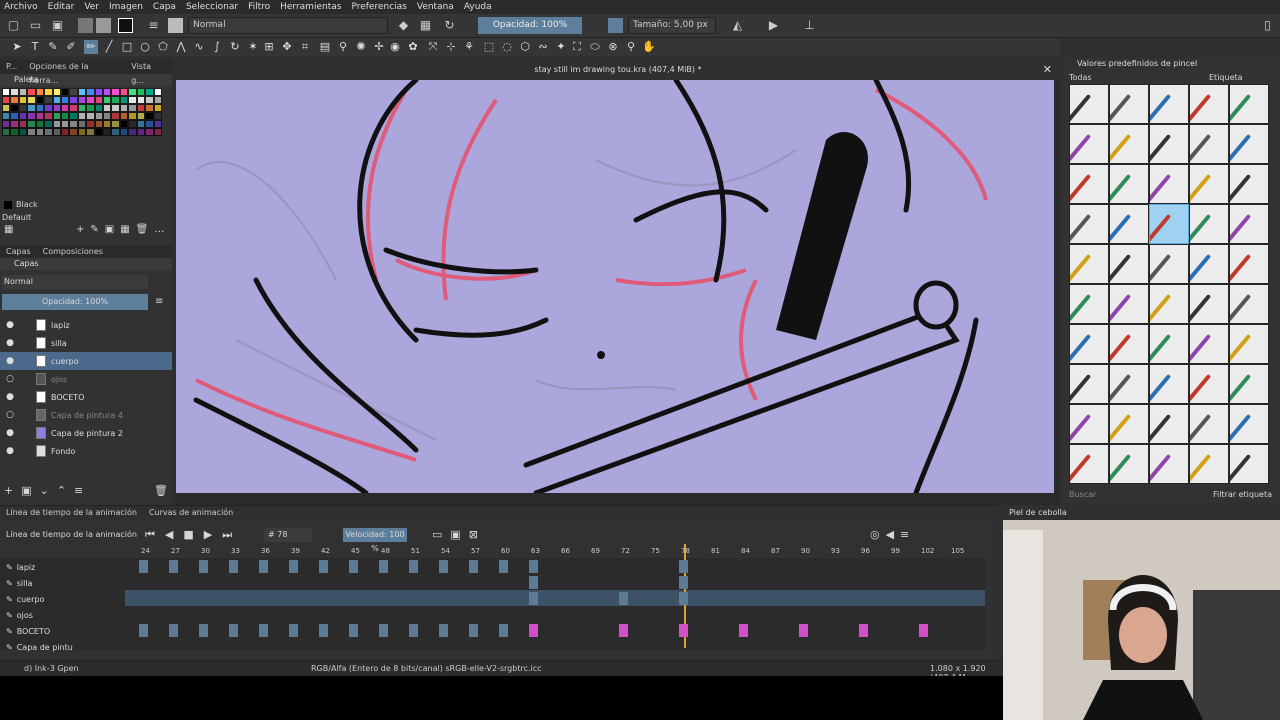 The height and width of the screenshot is (720, 1280). I want to click on frame-number: 57, so click(475, 551).